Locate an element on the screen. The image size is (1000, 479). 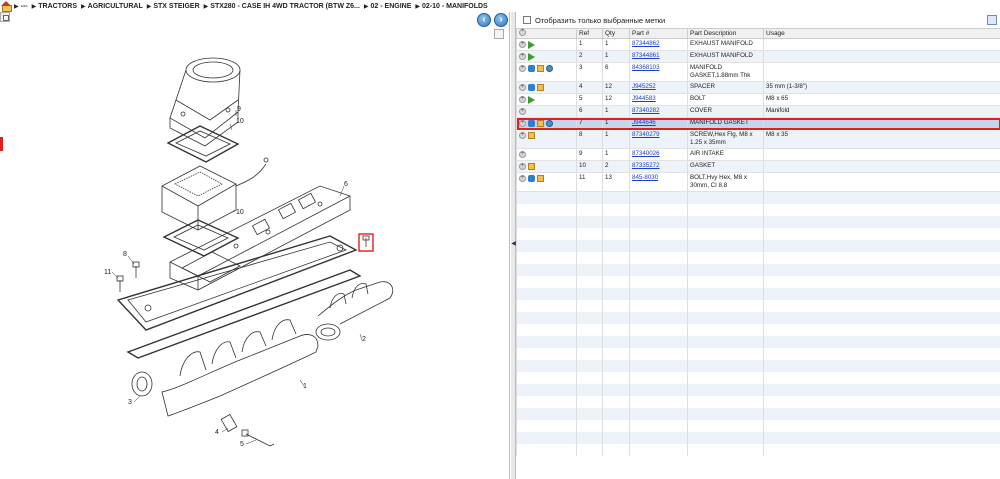
table-row: 412J945252 SPACER35 mm (1-3/8") is located at coordinates (758, 87).